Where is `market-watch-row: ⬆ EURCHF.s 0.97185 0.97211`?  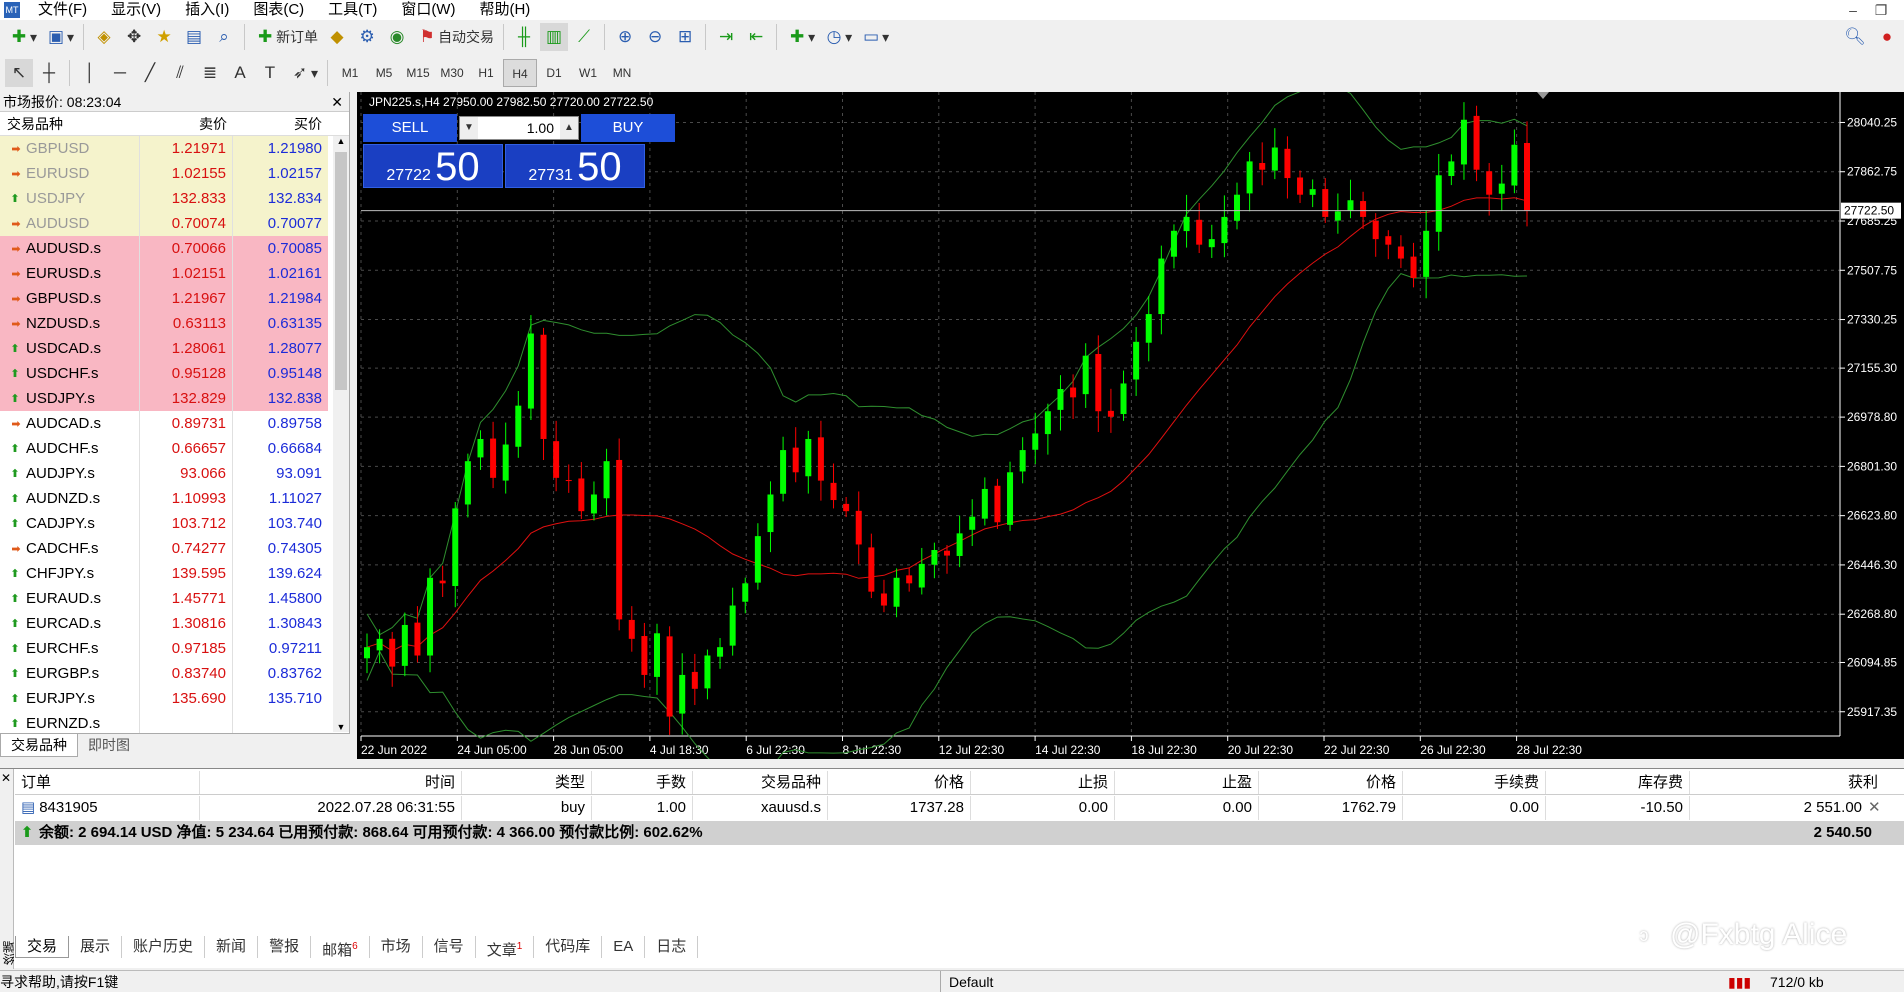 market-watch-row: ⬆ EURCHF.s 0.97185 0.97211 is located at coordinates (174, 648).